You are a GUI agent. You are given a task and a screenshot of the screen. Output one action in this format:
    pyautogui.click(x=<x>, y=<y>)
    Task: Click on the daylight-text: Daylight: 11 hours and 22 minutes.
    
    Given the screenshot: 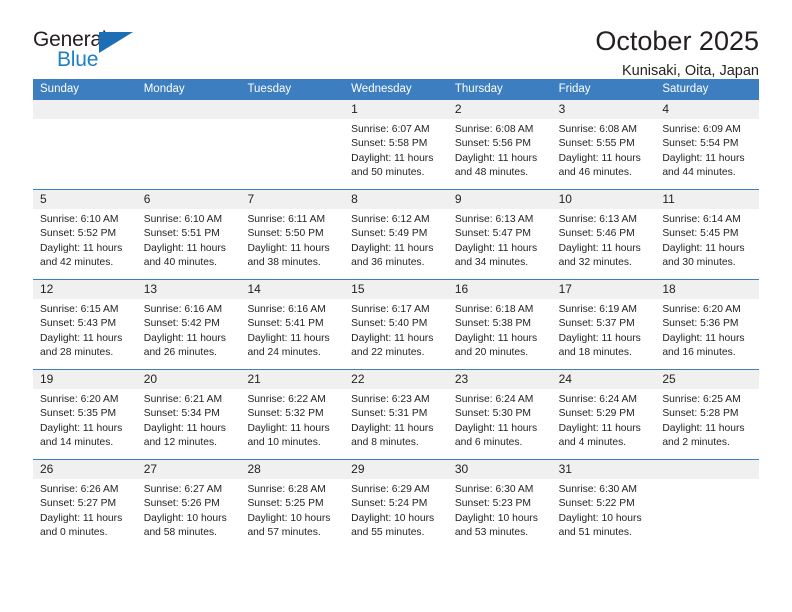 What is the action you would take?
    pyautogui.click(x=392, y=345)
    